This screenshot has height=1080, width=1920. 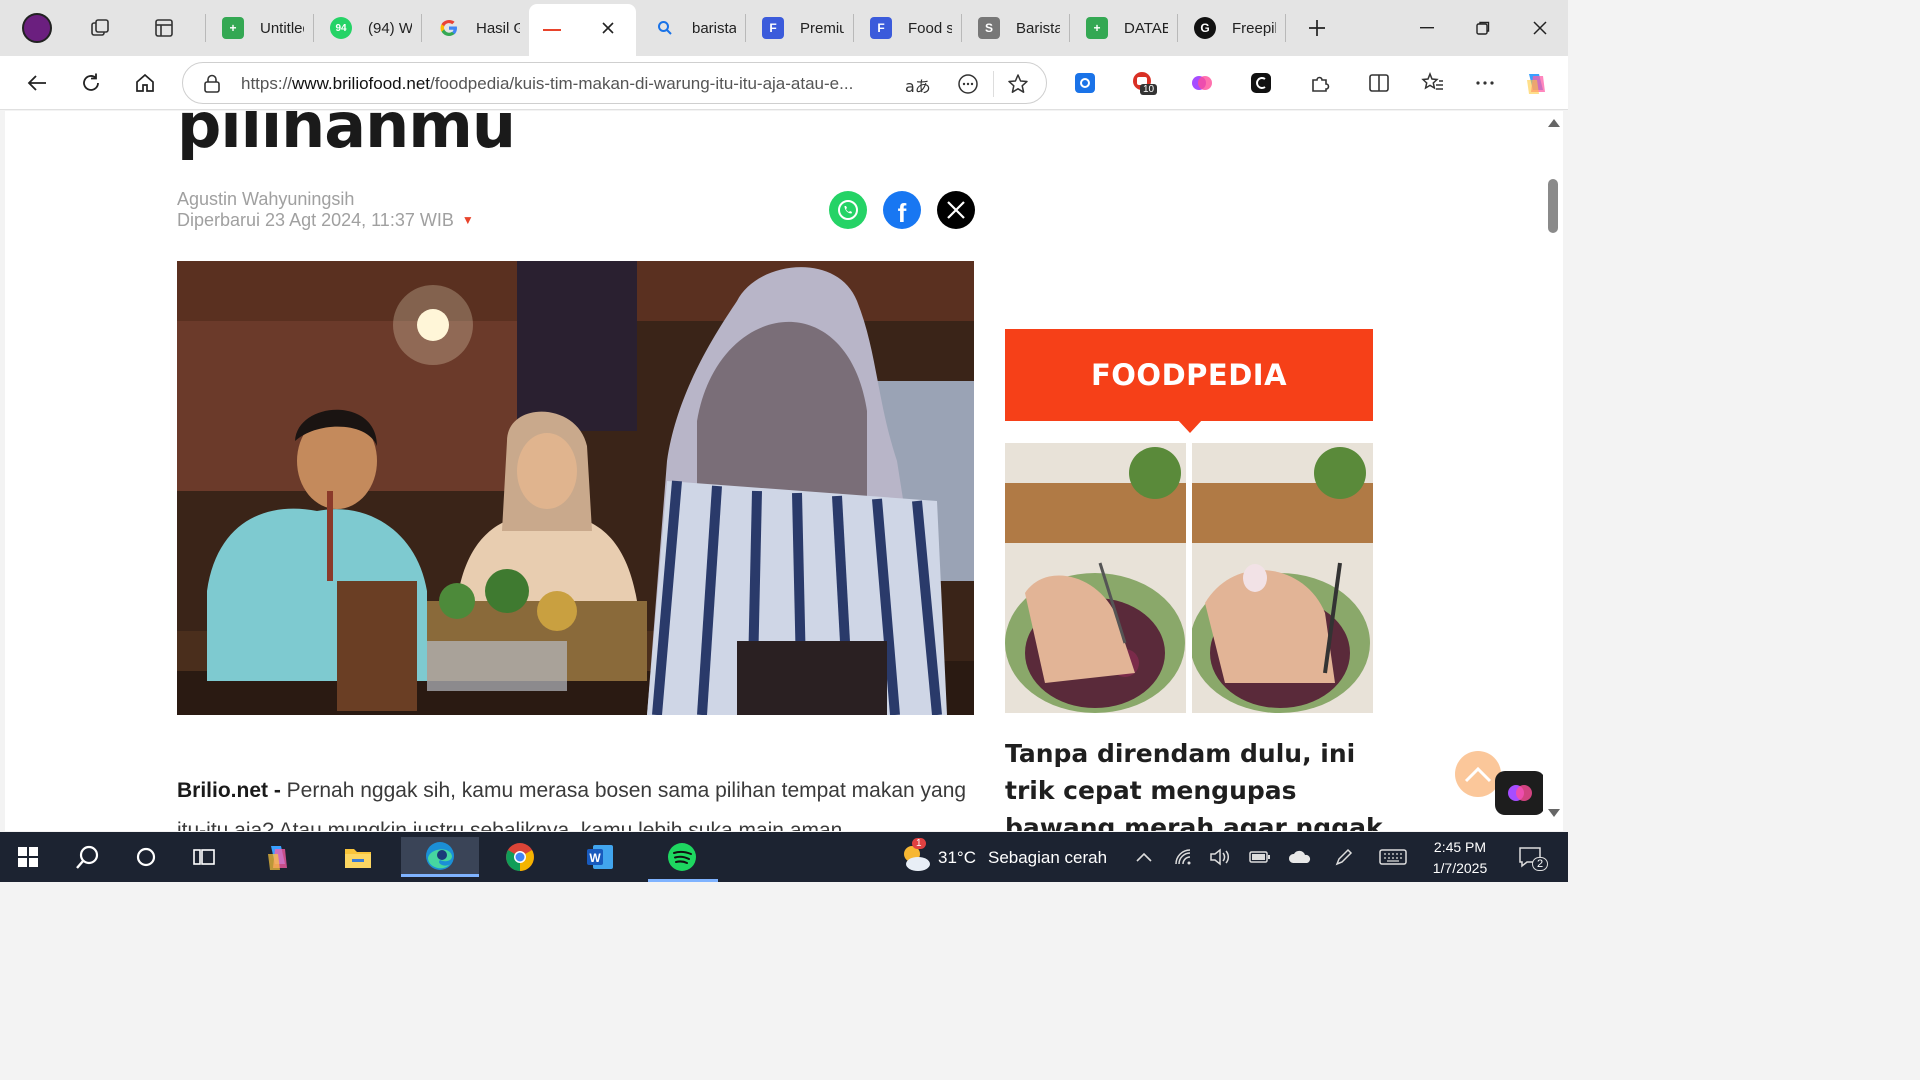 I want to click on spotify-icon, so click(x=682, y=857).